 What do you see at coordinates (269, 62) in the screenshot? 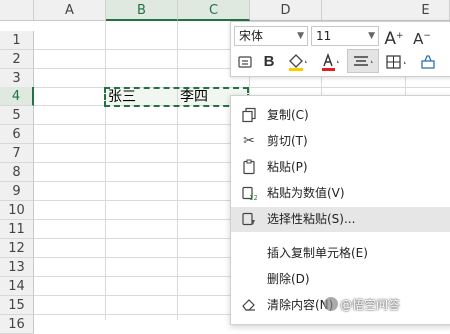
I see `bold-button: B` at bounding box center [269, 62].